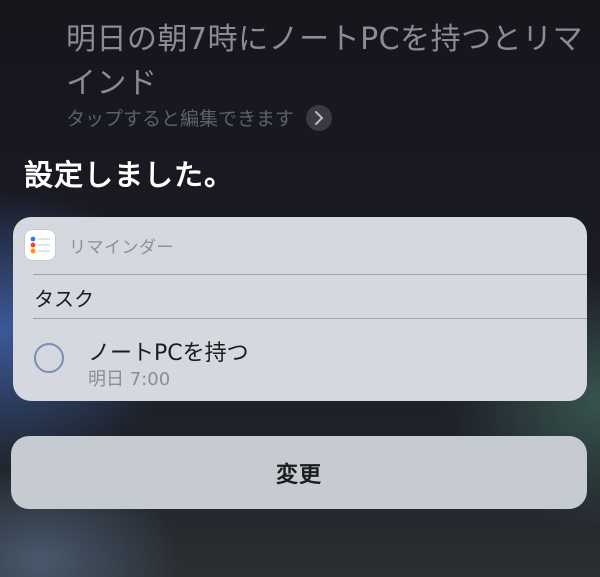 The image size is (600, 577). Describe the element at coordinates (300, 245) in the screenshot. I see `card-header: リマインダー` at that location.